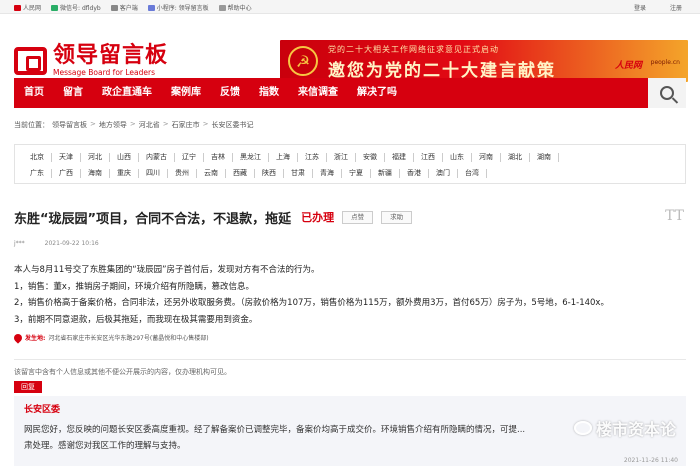  Describe the element at coordinates (55, 7) in the screenshot. I see `wechat-icon` at that location.